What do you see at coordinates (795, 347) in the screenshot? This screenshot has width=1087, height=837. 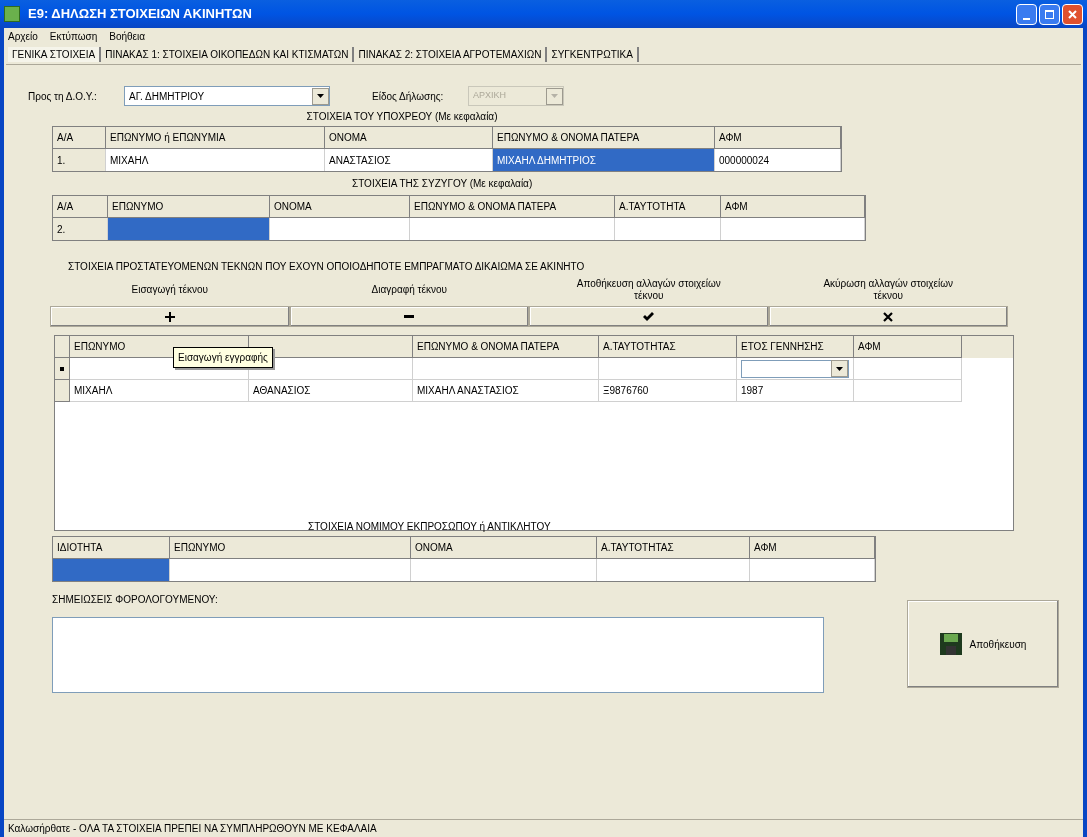 I see `column-header: ΕΤΟΣ ΓΕΝΝΗΣΗΣ` at bounding box center [795, 347].